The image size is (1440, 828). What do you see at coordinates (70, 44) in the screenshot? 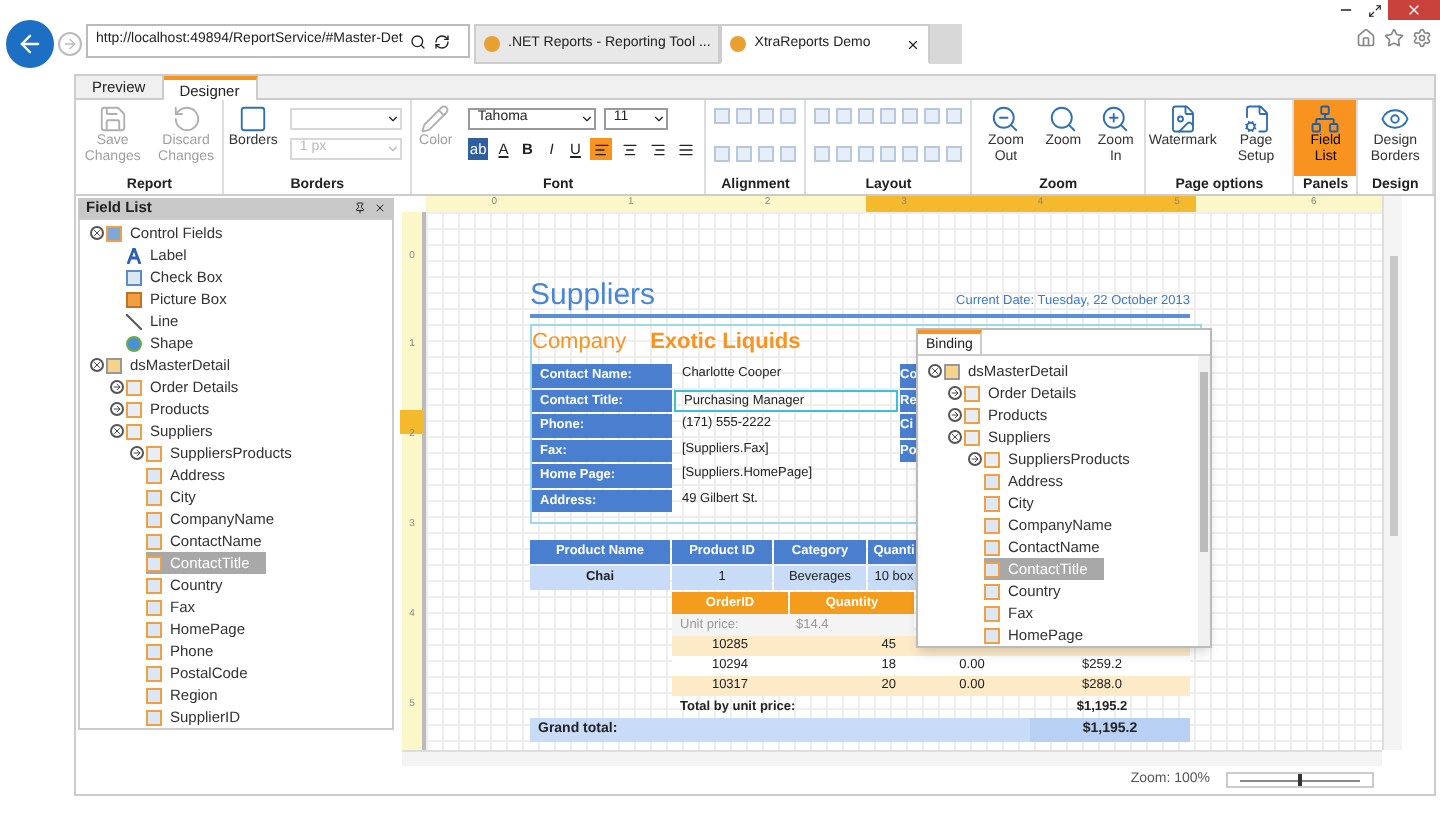
I see `forward-icon` at bounding box center [70, 44].